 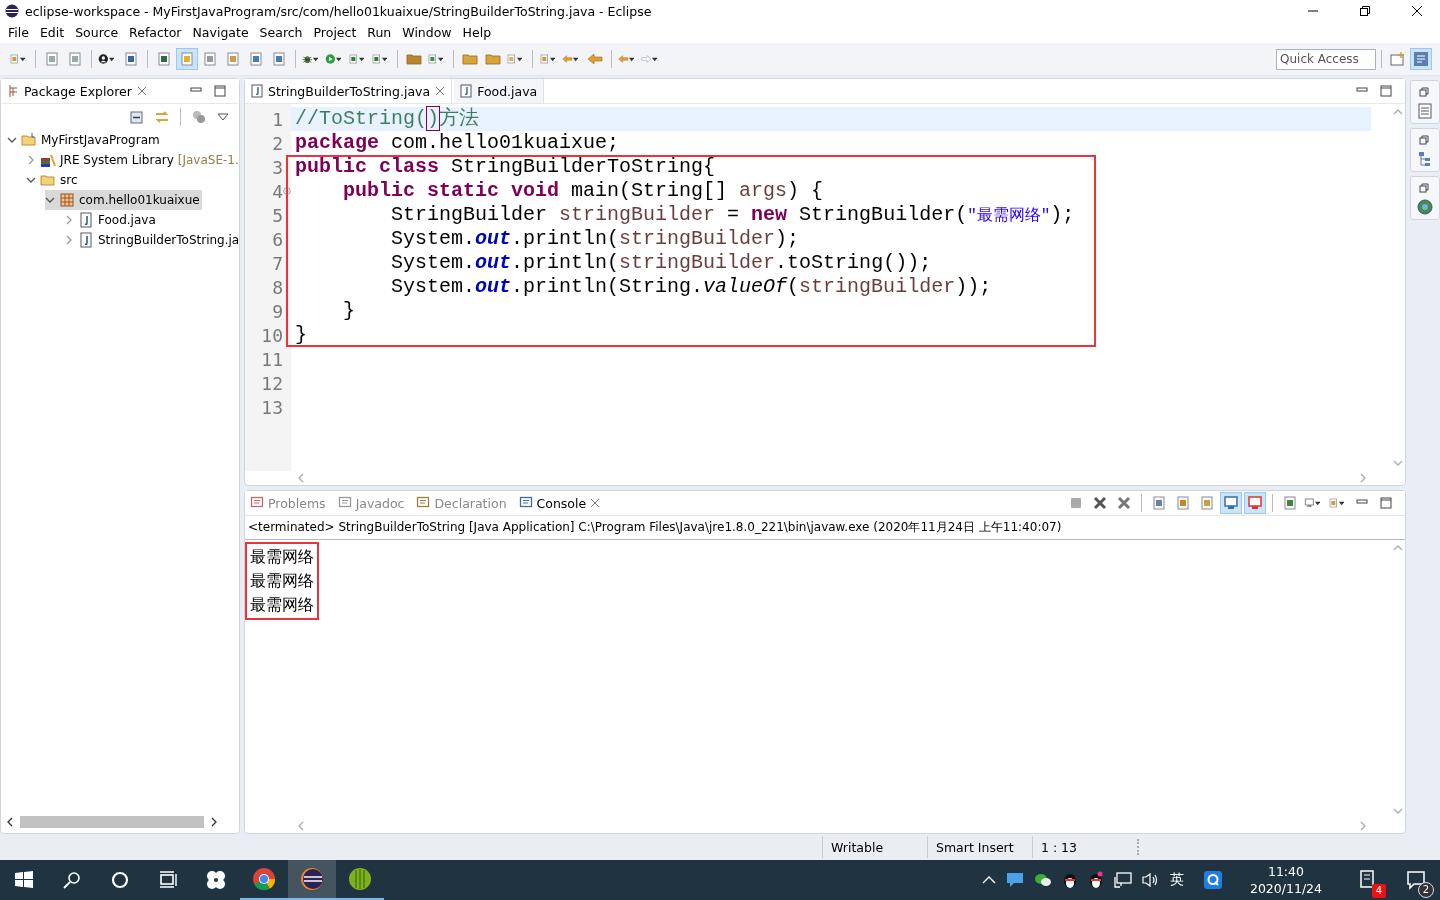 I want to click on speaker-icon, so click(x=1150, y=880).